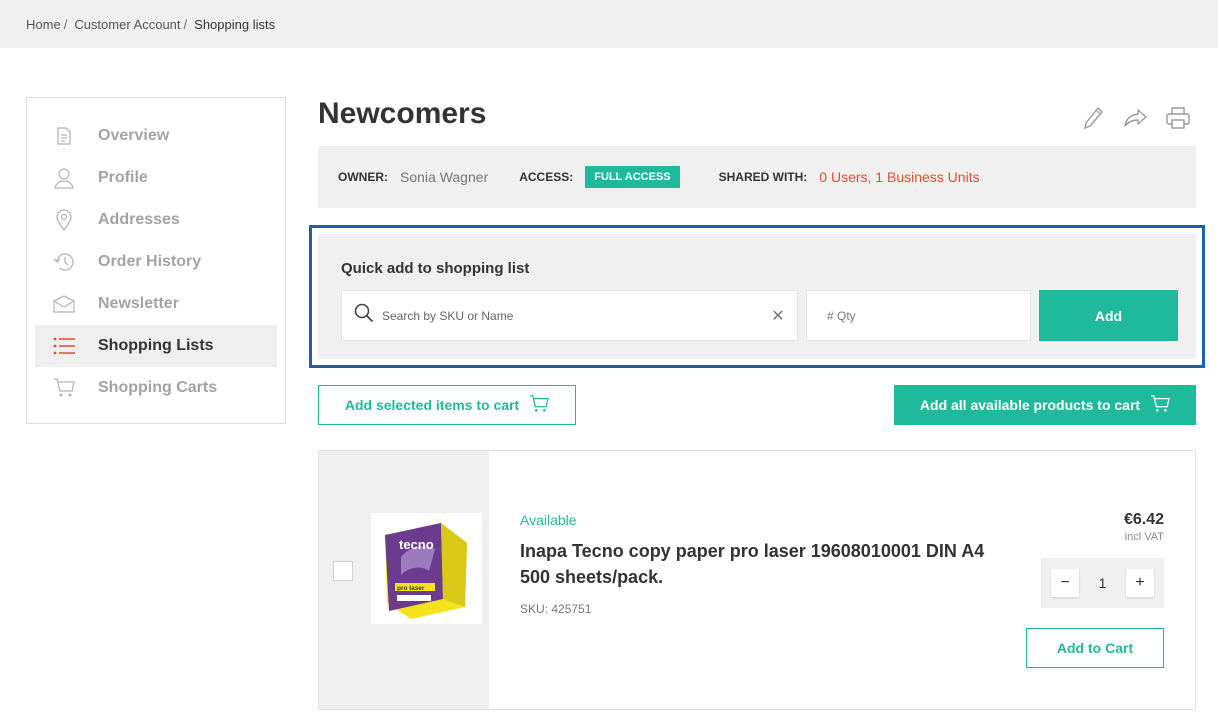 The width and height of the screenshot is (1218, 721). I want to click on breadcrumb: Home / Customer Account / Shopping lists, so click(609, 24).